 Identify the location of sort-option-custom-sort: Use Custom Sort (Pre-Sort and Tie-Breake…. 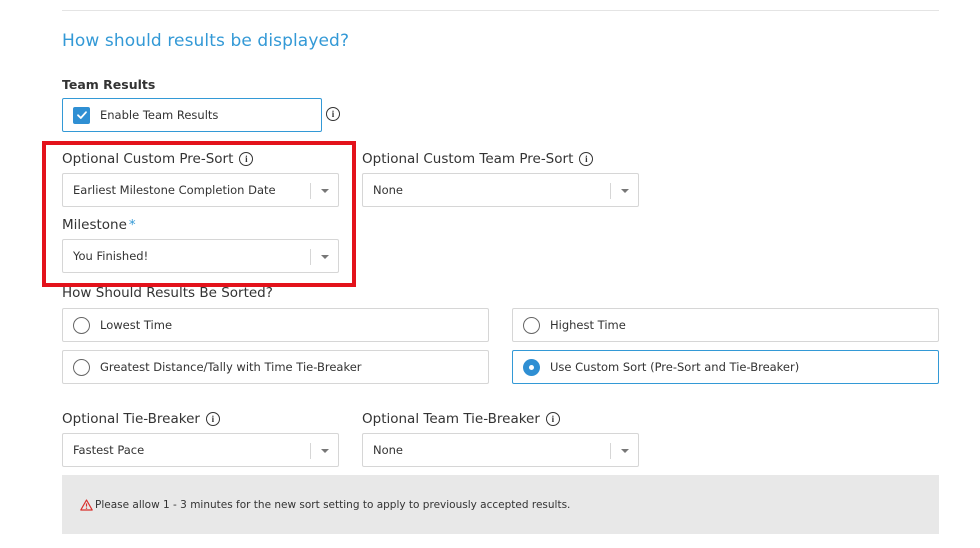
(725, 367).